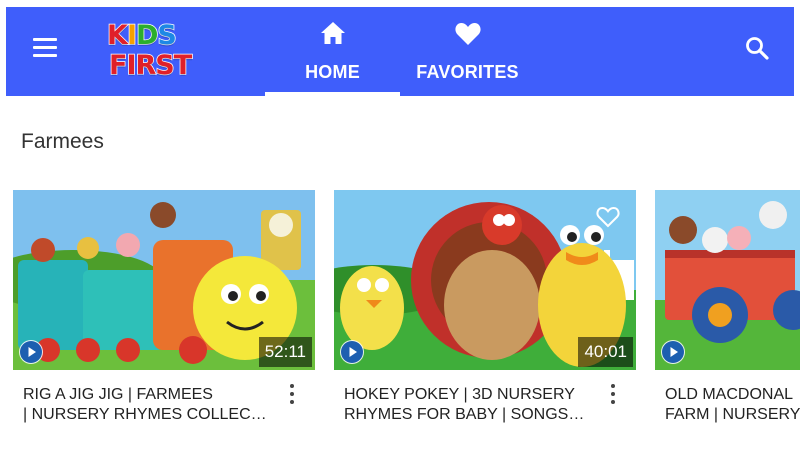 This screenshot has height=450, width=800. Describe the element at coordinates (332, 94) in the screenshot. I see `active-tab-indicator` at that location.